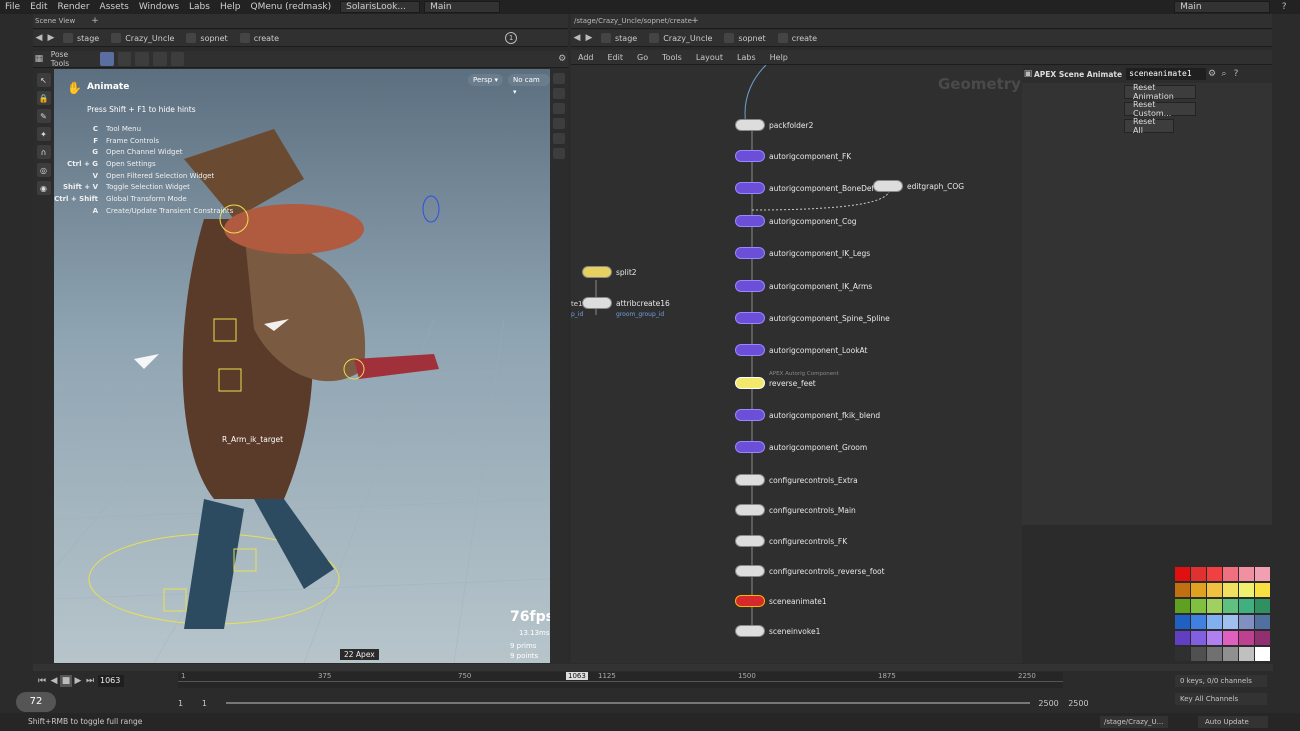 This screenshot has height=731, width=1300. What do you see at coordinates (746, 57) in the screenshot?
I see `net-menu-labs: Labs` at bounding box center [746, 57].